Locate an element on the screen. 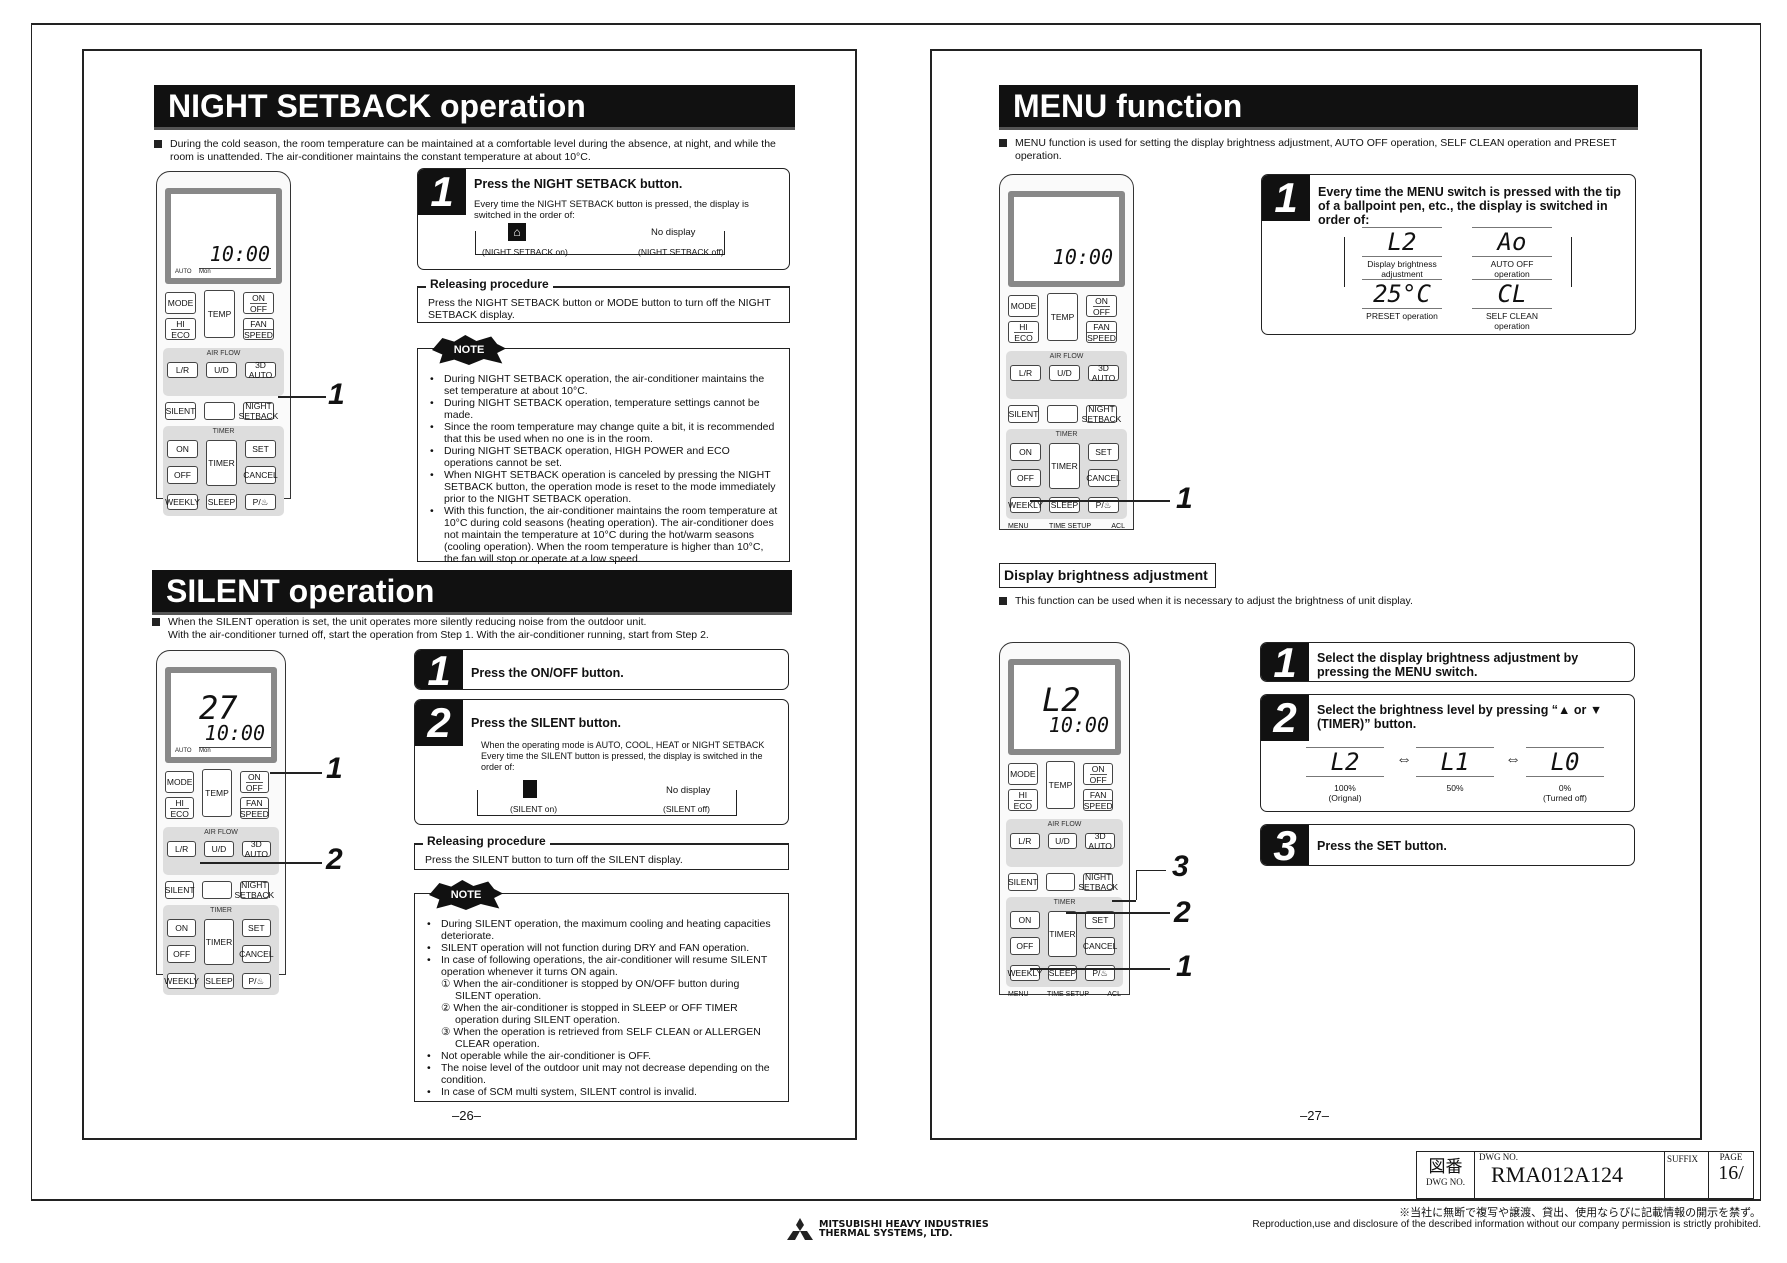  timer-up-down-button-label: TIMER is located at coordinates (1062, 934).